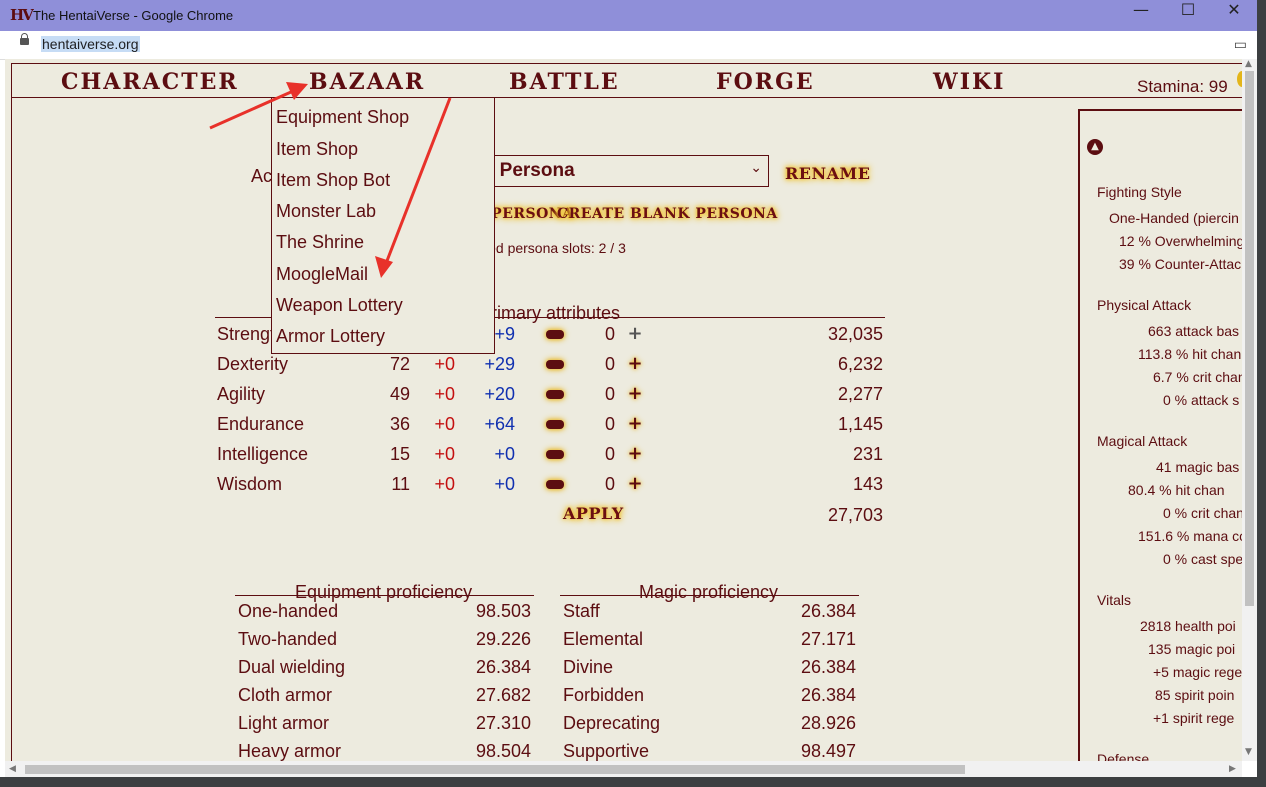 The image size is (1266, 787). Describe the element at coordinates (330, 180) in the screenshot. I see `annotation-arrows` at that location.